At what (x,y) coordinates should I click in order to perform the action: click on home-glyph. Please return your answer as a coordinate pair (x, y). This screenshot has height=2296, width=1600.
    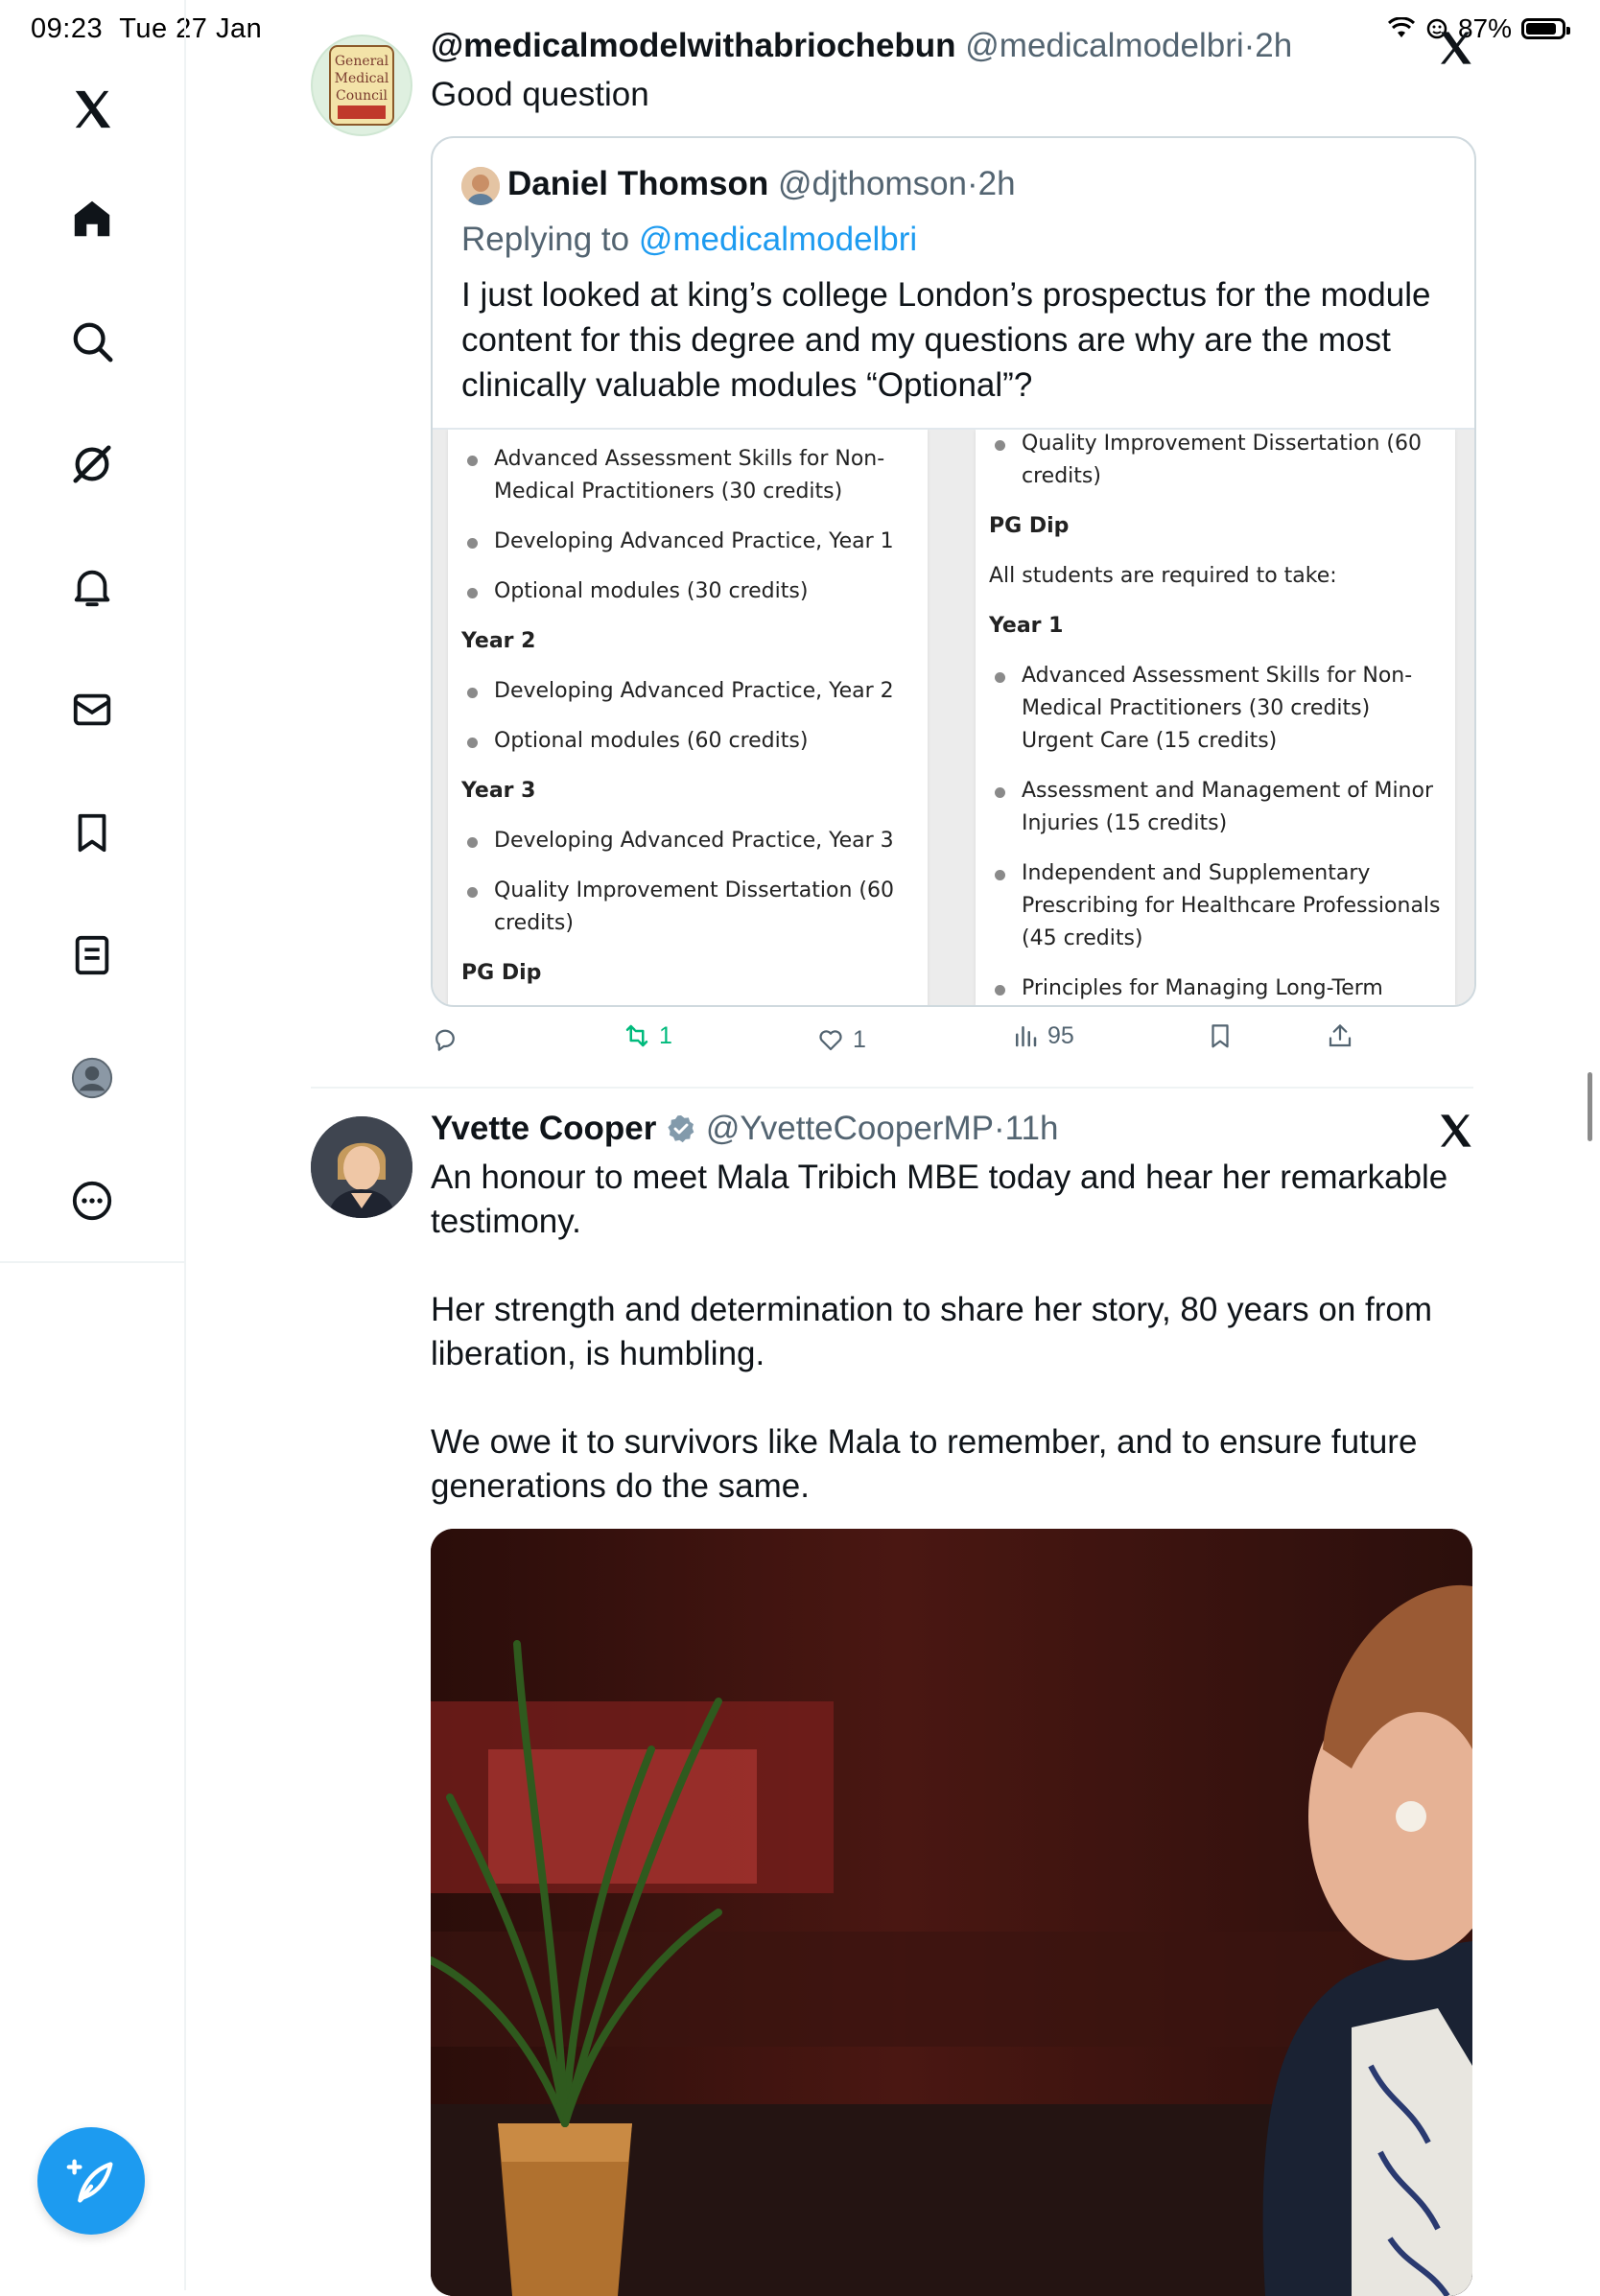
    Looking at the image, I should click on (92, 218).